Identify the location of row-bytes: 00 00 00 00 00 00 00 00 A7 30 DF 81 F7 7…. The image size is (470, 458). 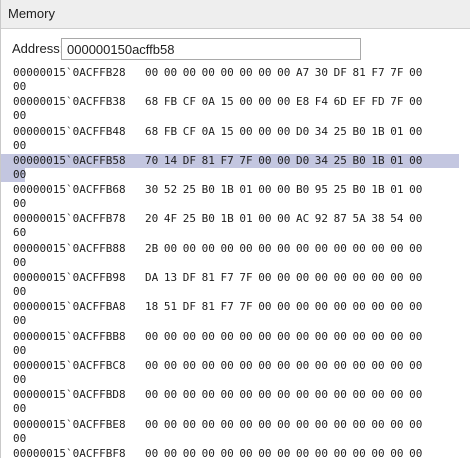
(283, 73).